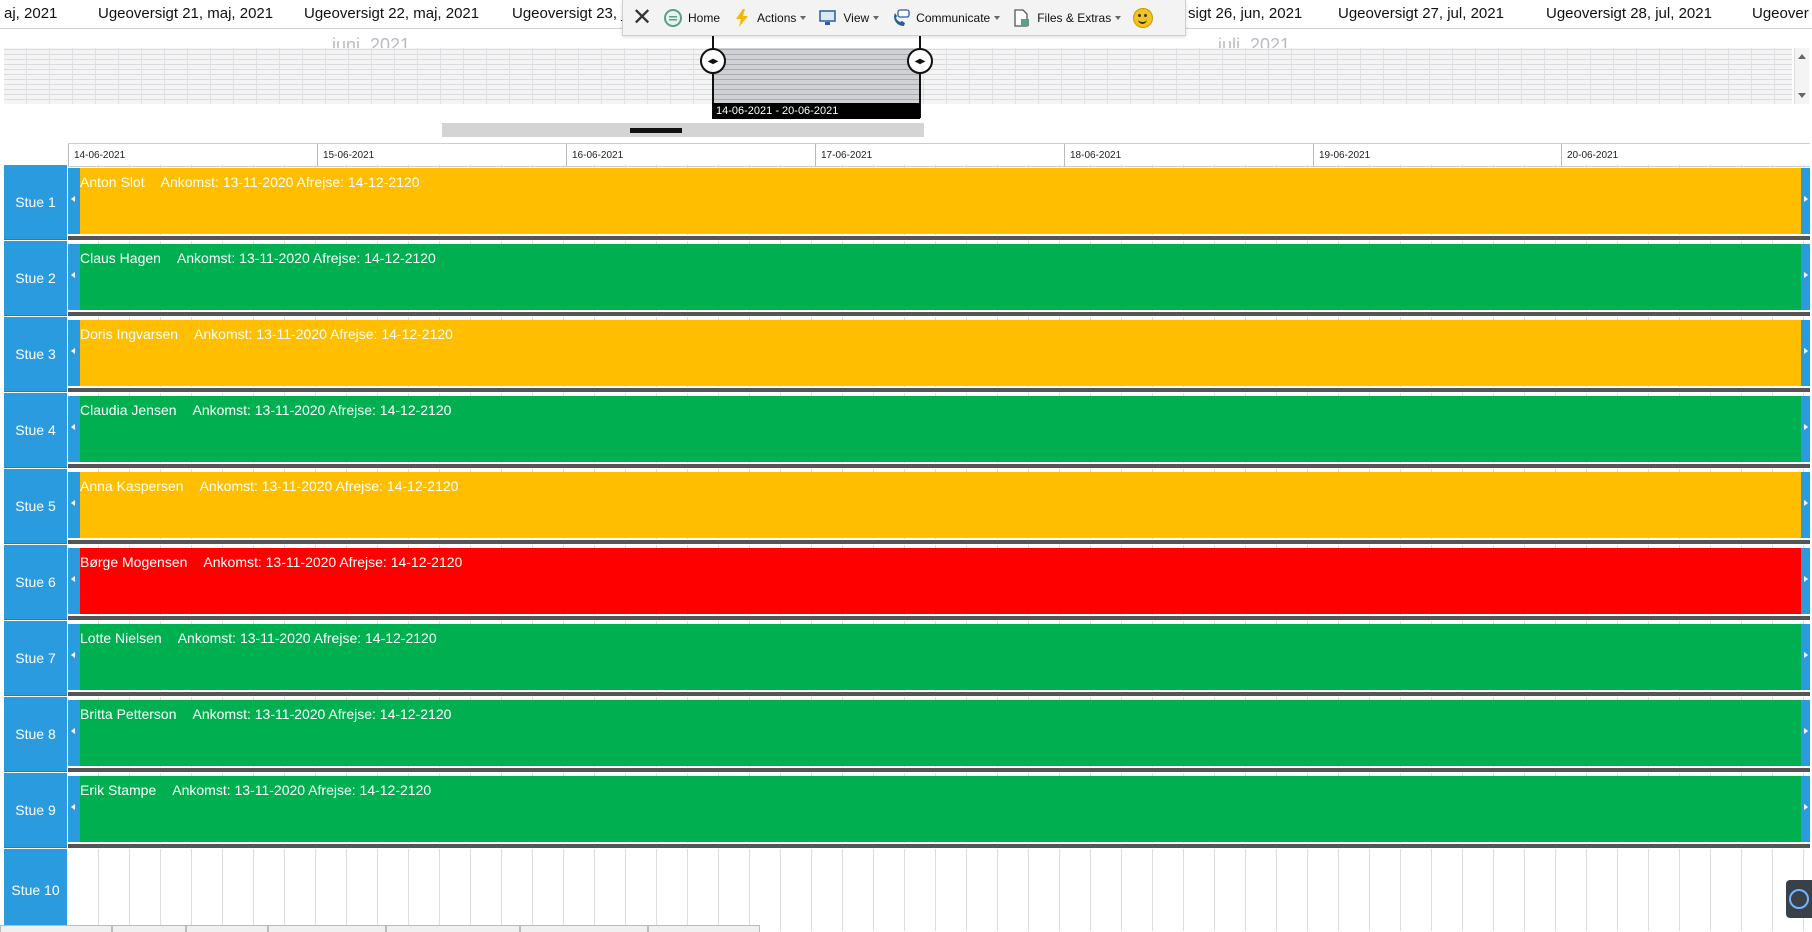  I want to click on guest-name: Børge Mogensen, so click(134, 562).